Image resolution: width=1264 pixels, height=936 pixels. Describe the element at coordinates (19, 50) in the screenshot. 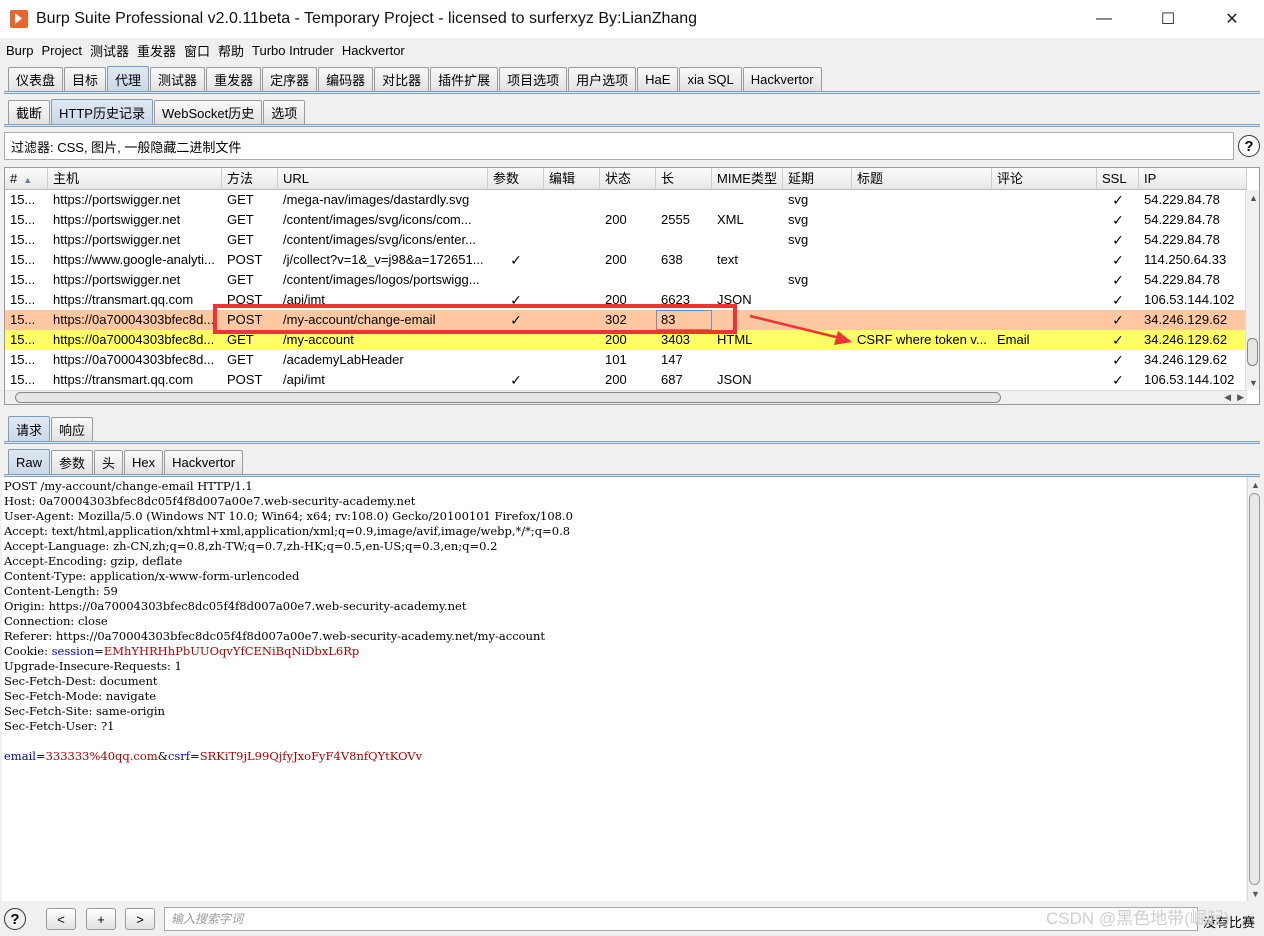

I see `menu-item: Burp` at that location.